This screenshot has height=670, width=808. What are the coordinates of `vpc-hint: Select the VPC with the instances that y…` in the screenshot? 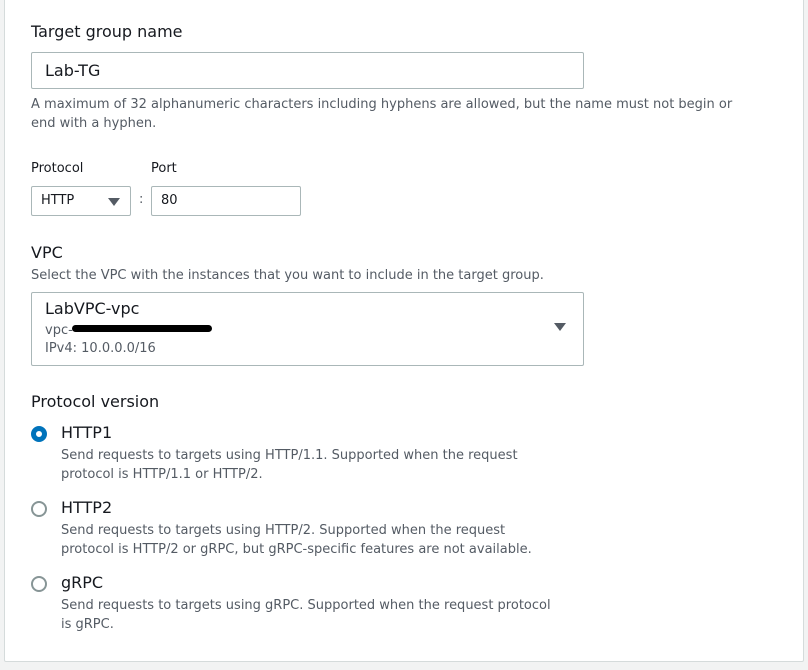 It's located at (287, 275).